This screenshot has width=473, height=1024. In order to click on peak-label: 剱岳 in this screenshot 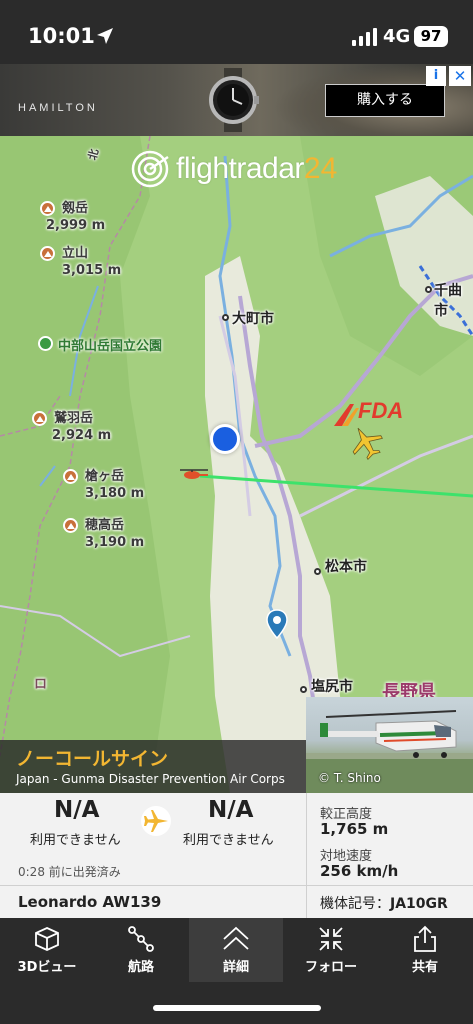, I will do `click(75, 208)`.